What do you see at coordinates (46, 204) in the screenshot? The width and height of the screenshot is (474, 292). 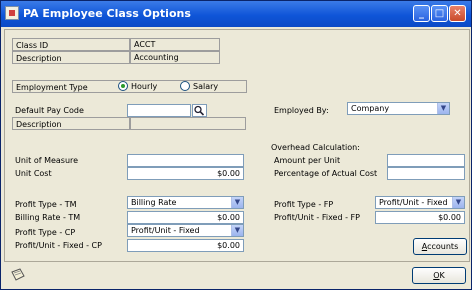 I see `profit-type-tm-label: Profit Type - TM` at bounding box center [46, 204].